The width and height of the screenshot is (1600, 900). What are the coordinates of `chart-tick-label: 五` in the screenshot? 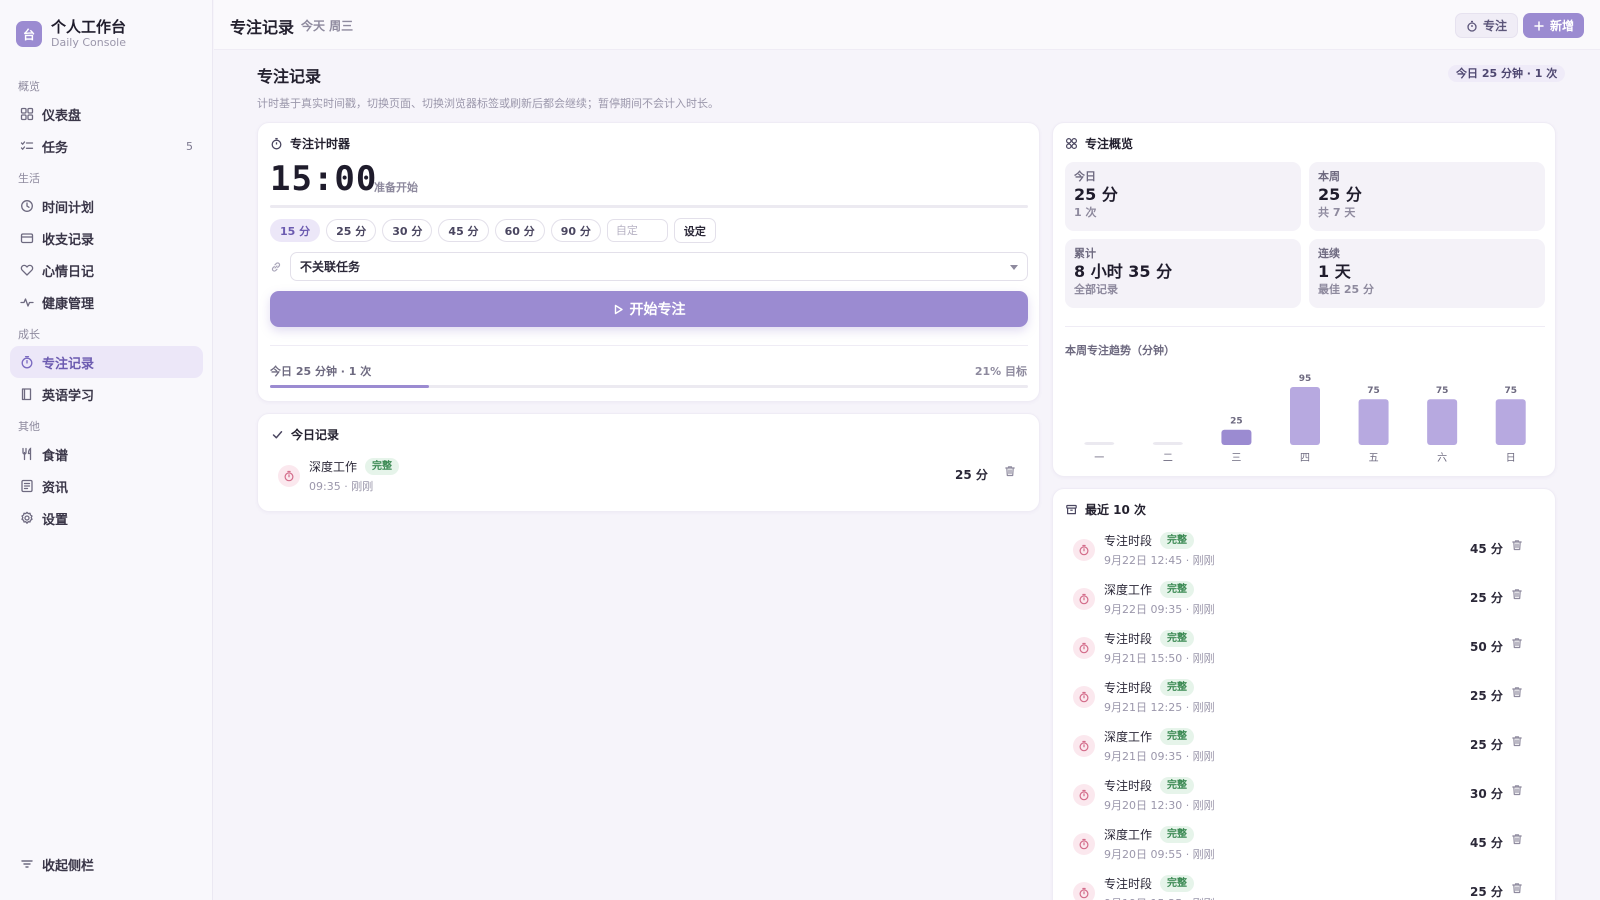 It's located at (1374, 458).